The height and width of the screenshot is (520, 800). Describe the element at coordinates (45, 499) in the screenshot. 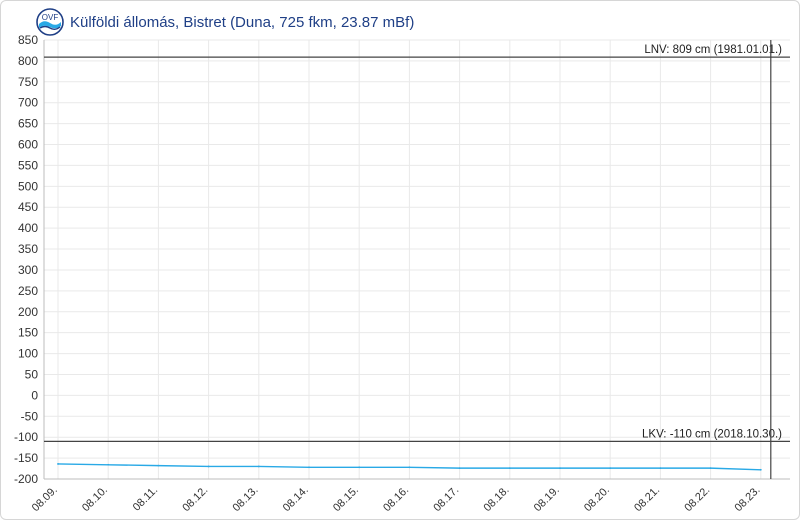

I see `x-tick-label: 08.09.` at that location.